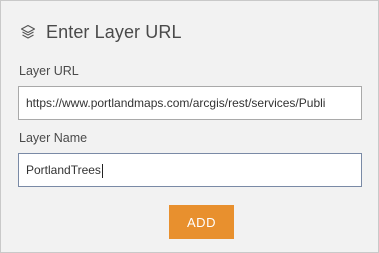 This screenshot has height=253, width=379. I want to click on panel-header: Enter Layer URL, so click(100, 32).